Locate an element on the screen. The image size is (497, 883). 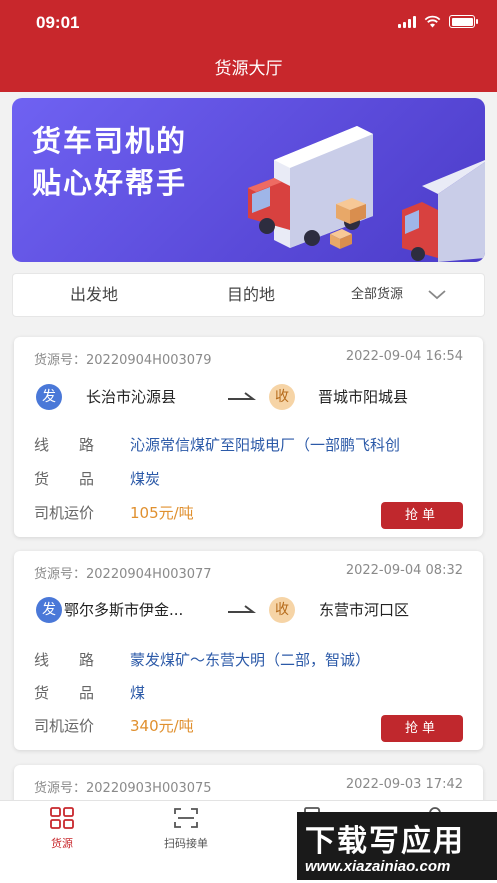
wifi-icon is located at coordinates (432, 21).